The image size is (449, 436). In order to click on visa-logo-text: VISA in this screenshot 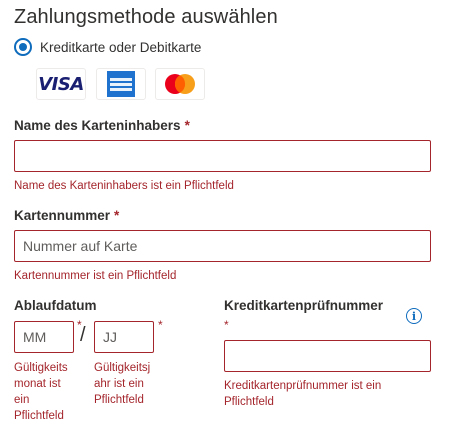, I will do `click(61, 84)`.